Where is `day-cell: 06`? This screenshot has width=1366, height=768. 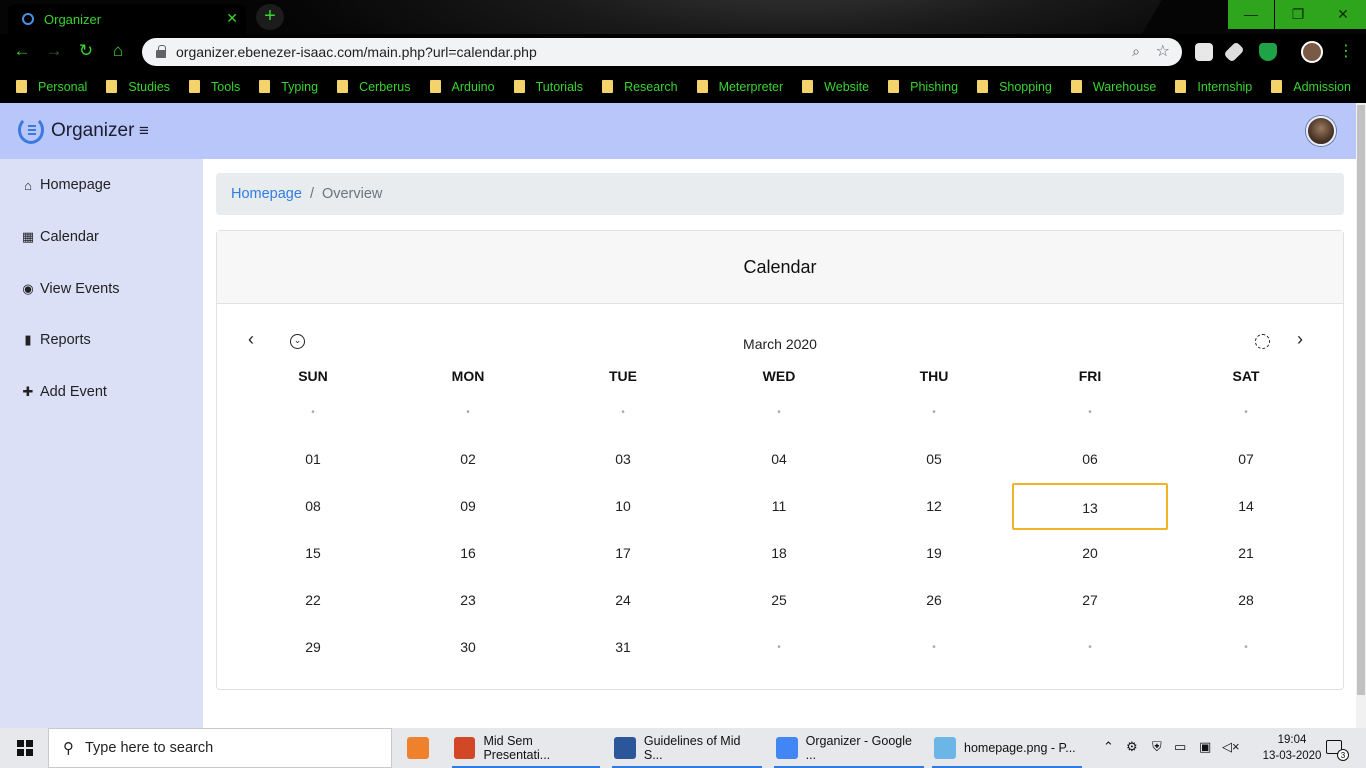 day-cell: 06 is located at coordinates (1090, 459).